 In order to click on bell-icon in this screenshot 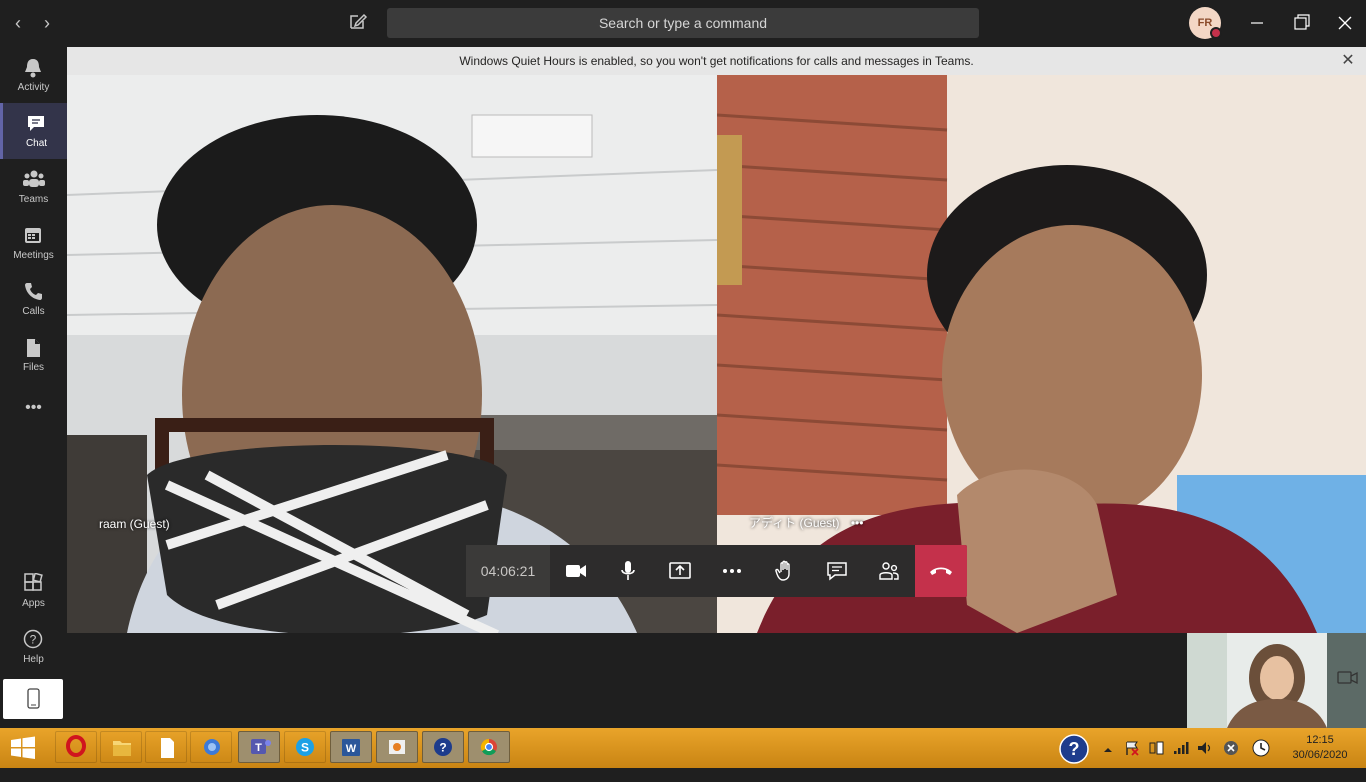, I will do `click(33, 68)`.